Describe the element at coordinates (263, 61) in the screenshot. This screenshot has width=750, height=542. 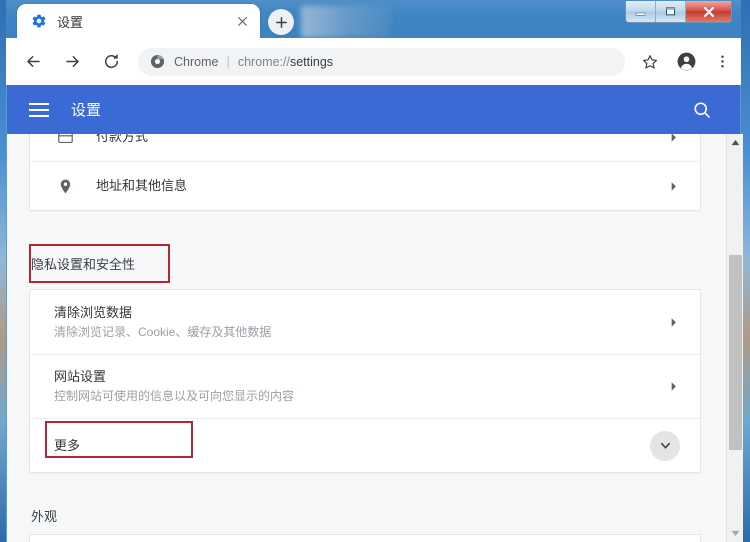
I see `omnibox-url-prefix: chrome://` at that location.